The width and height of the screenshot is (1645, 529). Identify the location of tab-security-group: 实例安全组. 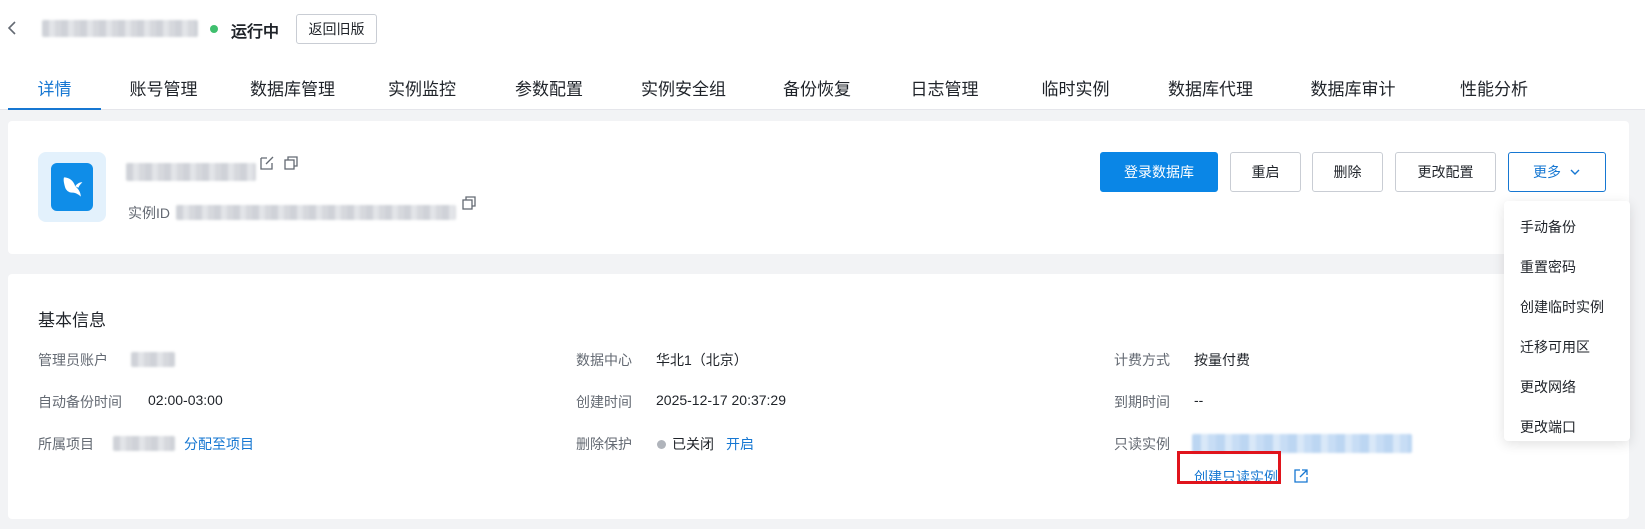
(683, 87).